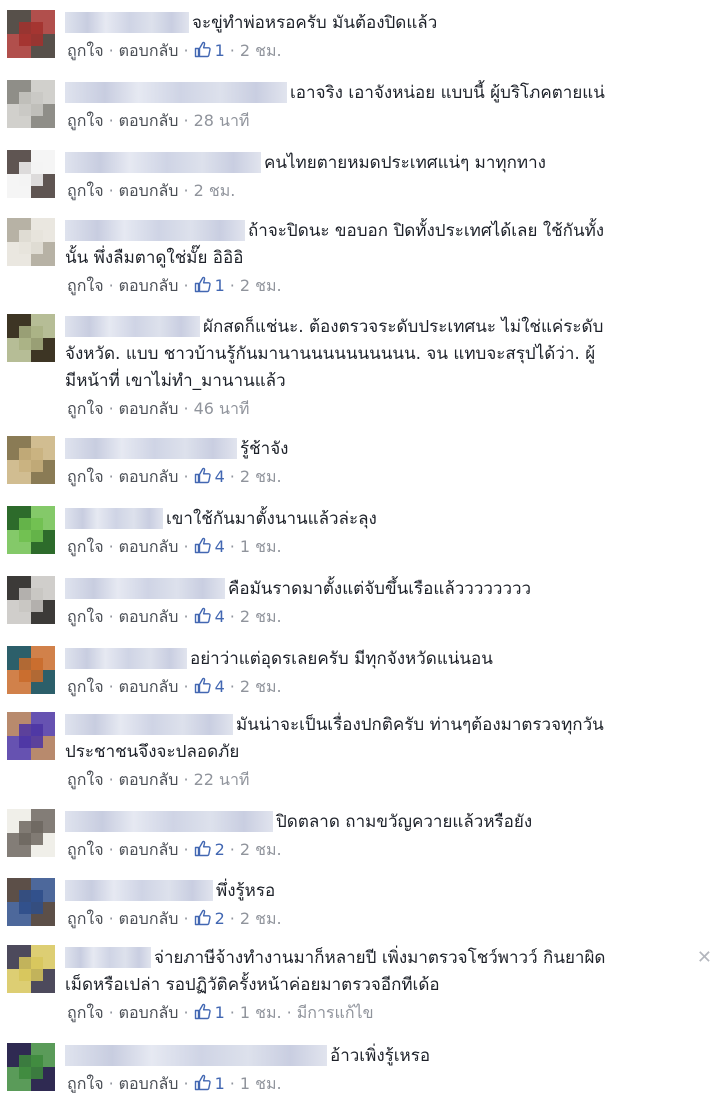 This screenshot has width=715, height=1093. What do you see at coordinates (380, 1056) in the screenshot?
I see `comment-text: อ้าวเพิ่งรู้เหรอ` at bounding box center [380, 1056].